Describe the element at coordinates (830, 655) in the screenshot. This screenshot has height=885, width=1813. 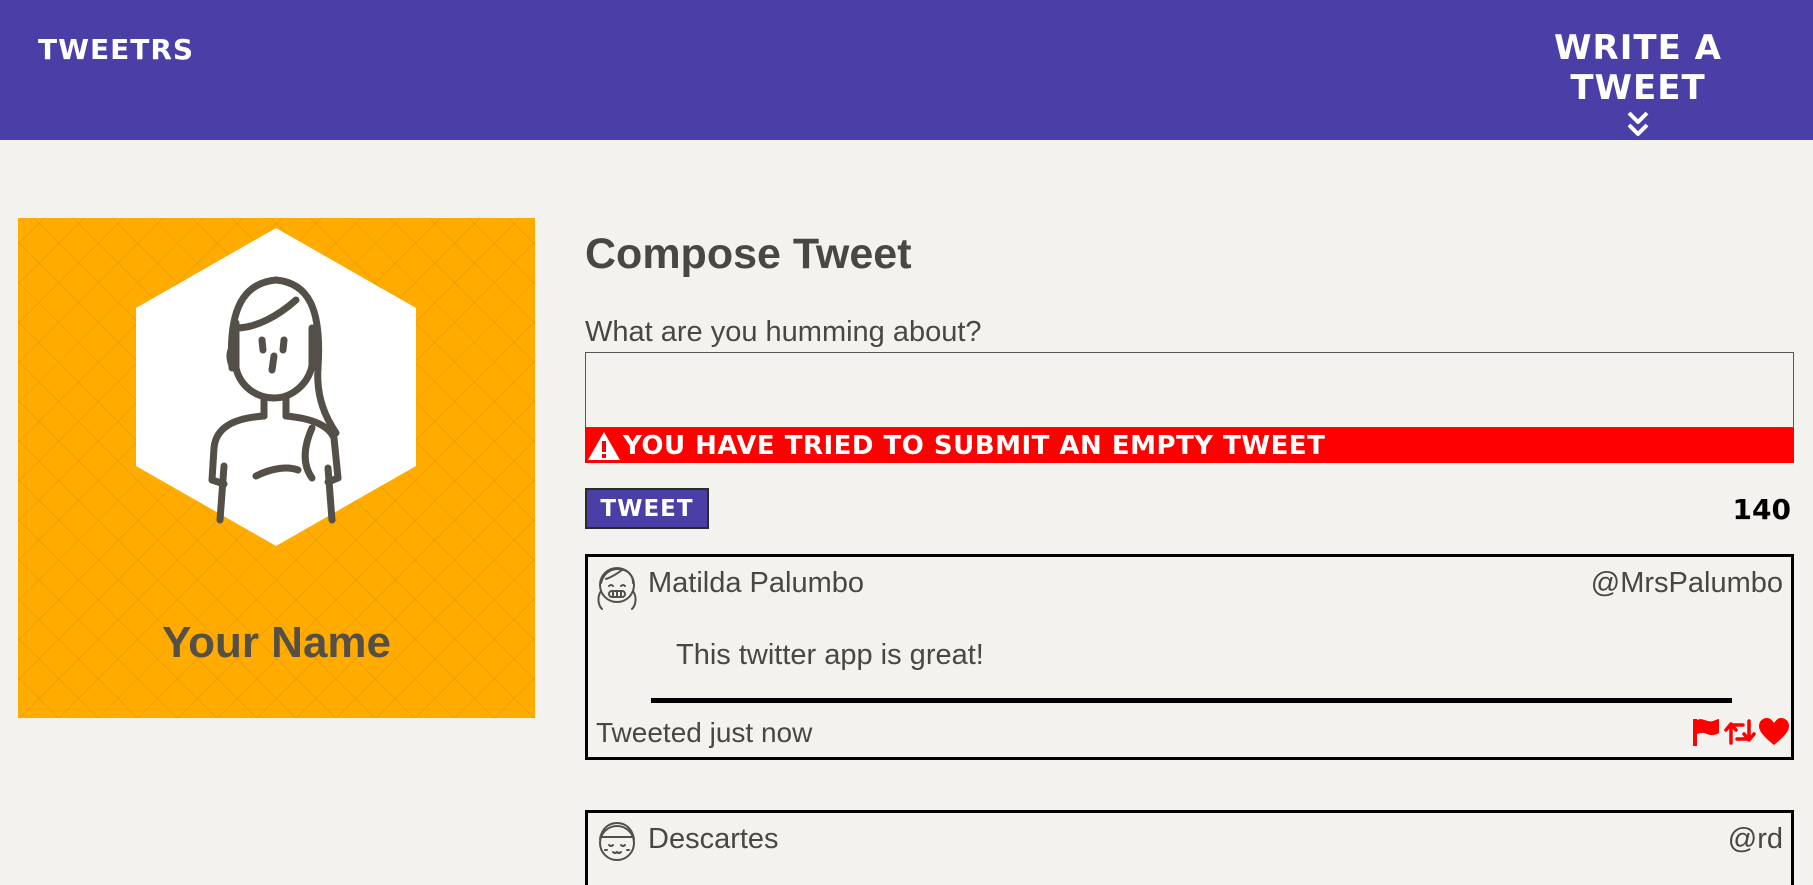
I see `tweet-content: This twitter app is great!` at that location.